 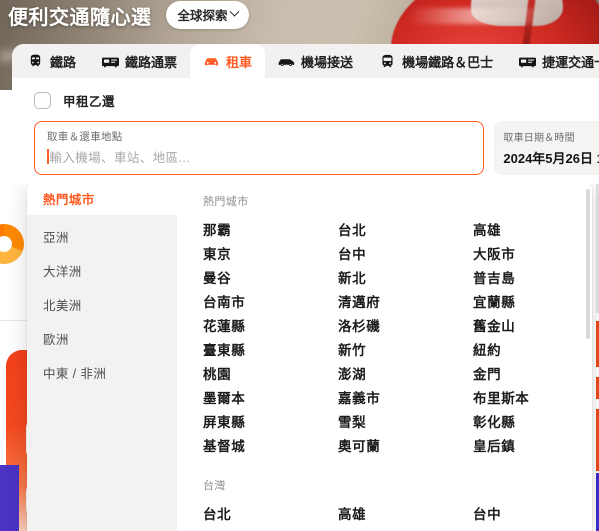 I want to click on tab-airport-transfer: 機場接送, so click(x=315, y=61).